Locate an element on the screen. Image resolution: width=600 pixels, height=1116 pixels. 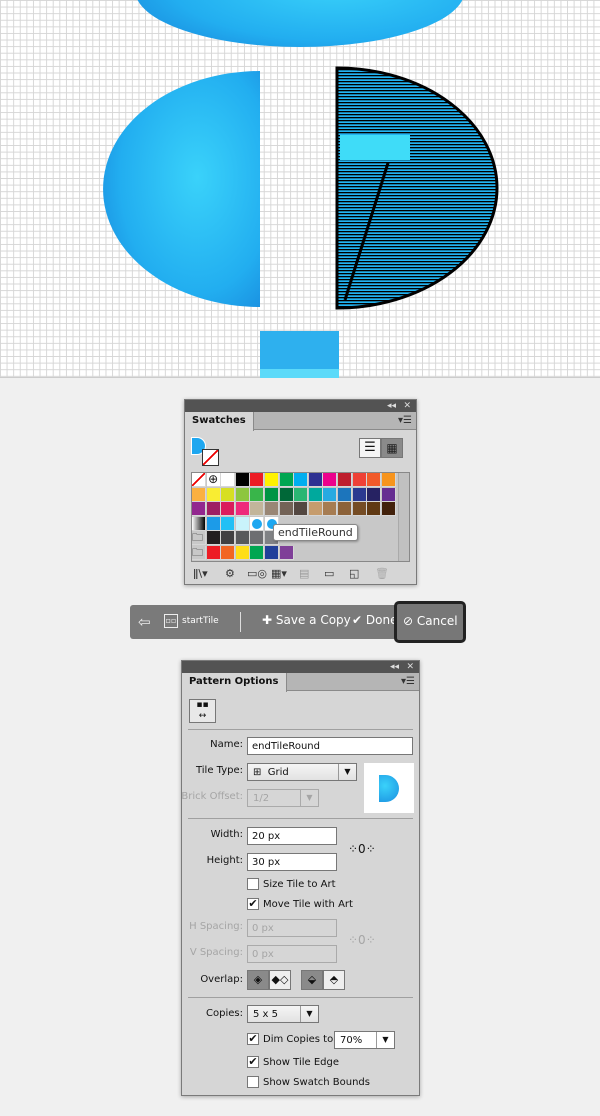
list-view-icon: ☰ is located at coordinates (370, 448).